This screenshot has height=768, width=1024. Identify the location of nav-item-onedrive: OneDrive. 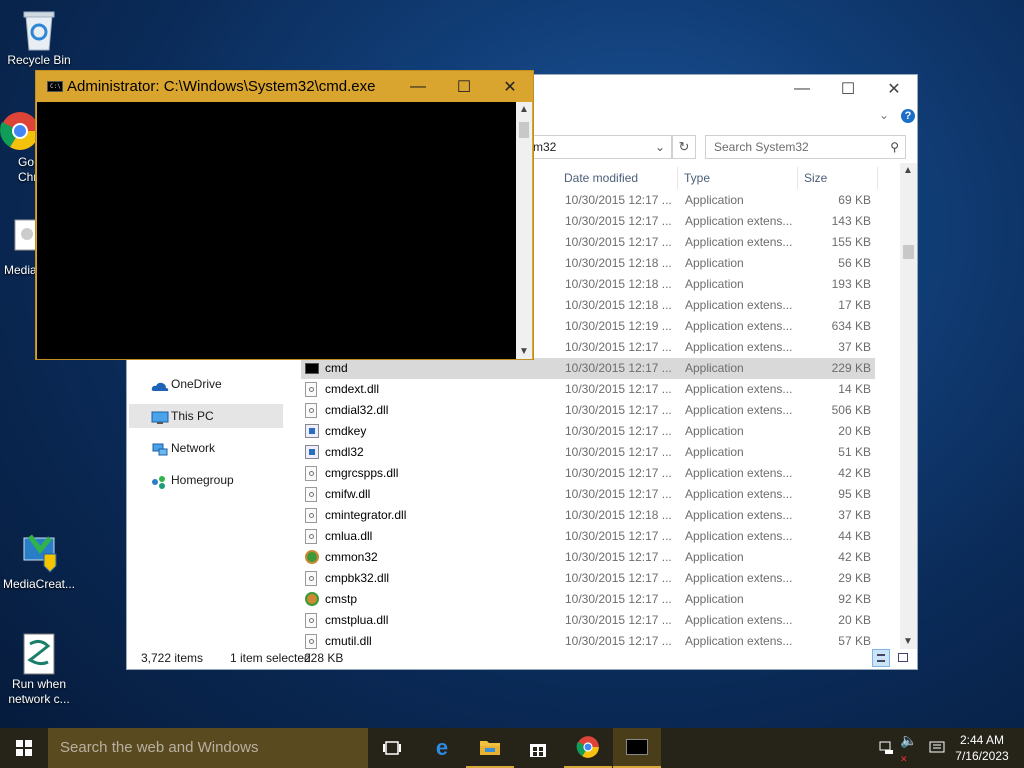
(206, 384).